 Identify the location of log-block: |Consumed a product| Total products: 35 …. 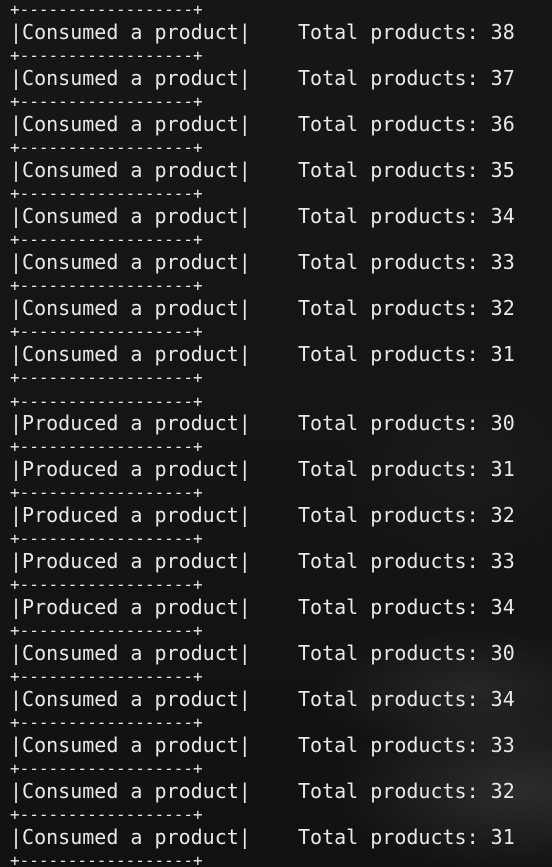
(276, 170).